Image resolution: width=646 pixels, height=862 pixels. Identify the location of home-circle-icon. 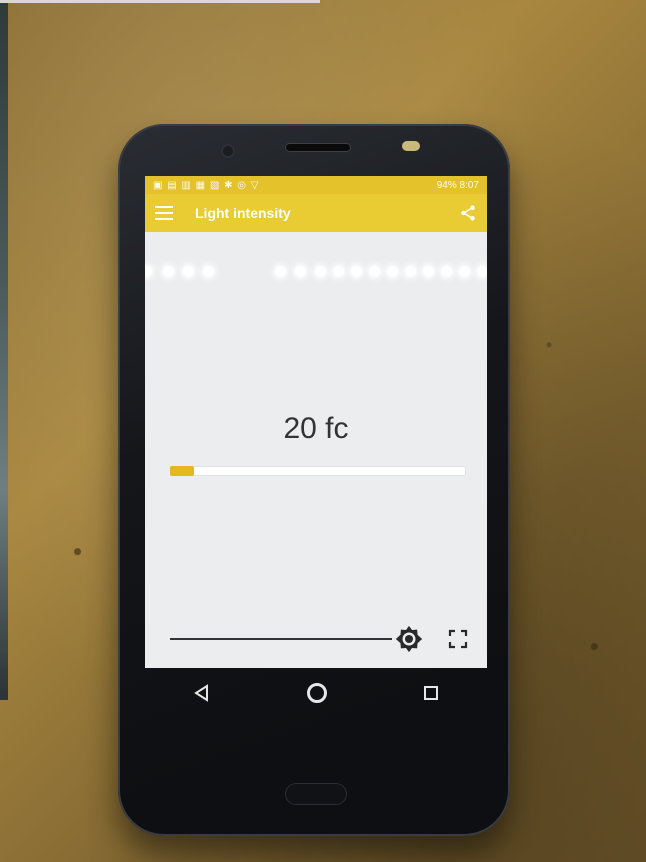
(317, 693).